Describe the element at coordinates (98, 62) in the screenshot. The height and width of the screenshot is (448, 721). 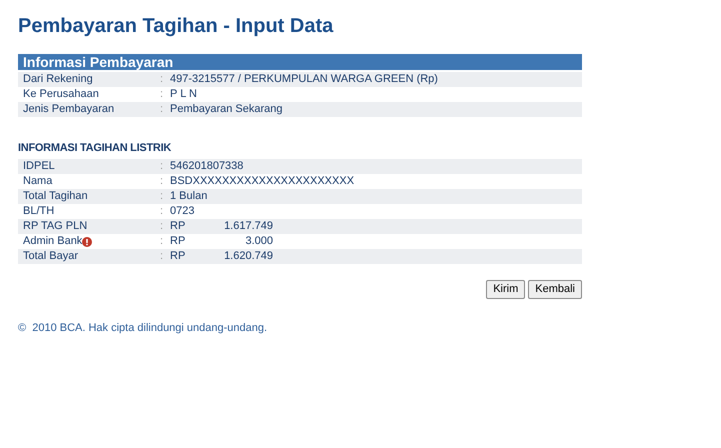
I see `section-header: Informasi Pembayaran` at that location.